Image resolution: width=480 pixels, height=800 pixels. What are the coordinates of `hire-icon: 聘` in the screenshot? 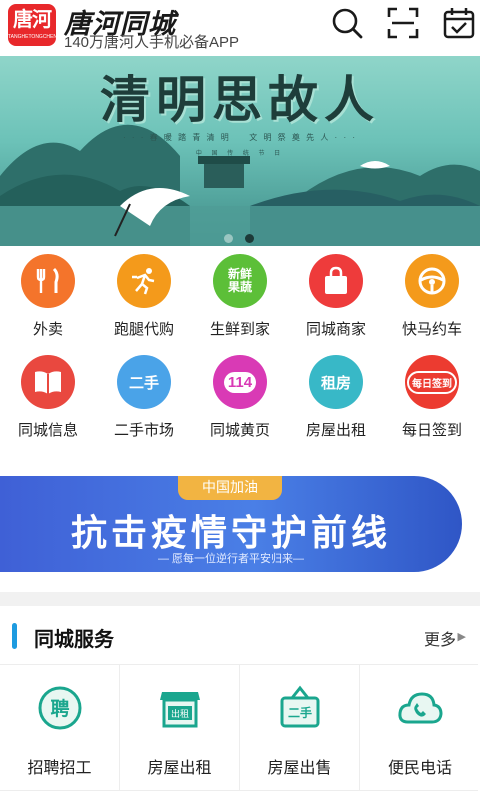 It's located at (59, 708).